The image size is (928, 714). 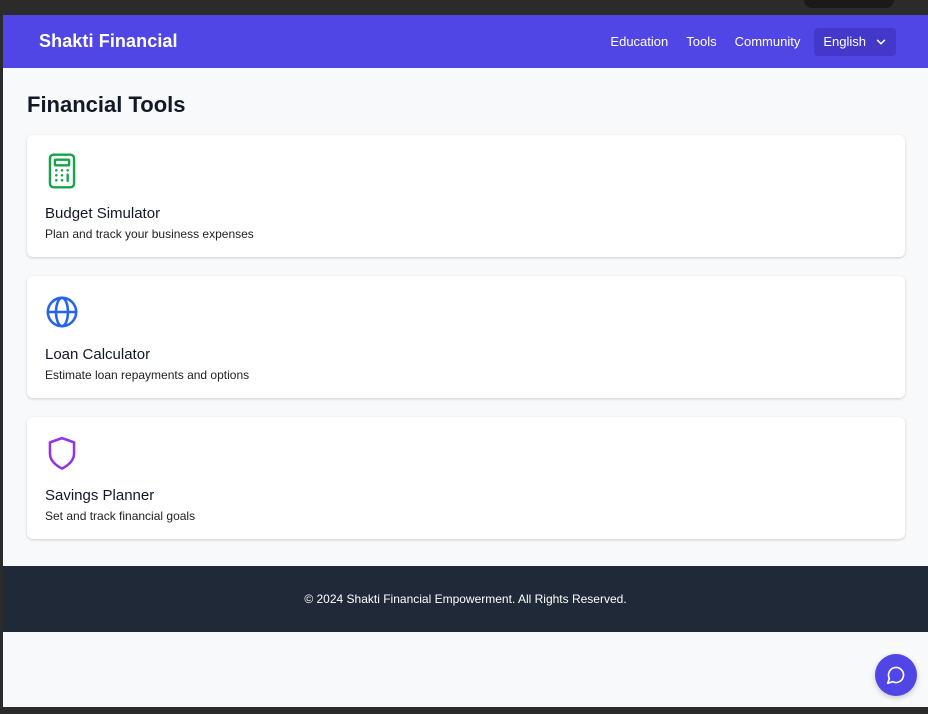 What do you see at coordinates (62, 453) in the screenshot?
I see `shield-icon` at bounding box center [62, 453].